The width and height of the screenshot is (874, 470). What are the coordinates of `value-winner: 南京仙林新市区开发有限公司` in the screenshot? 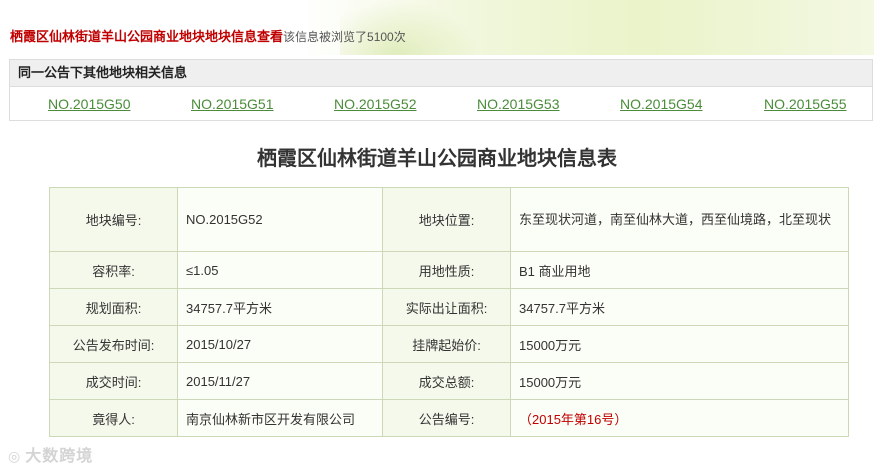 It's located at (280, 418).